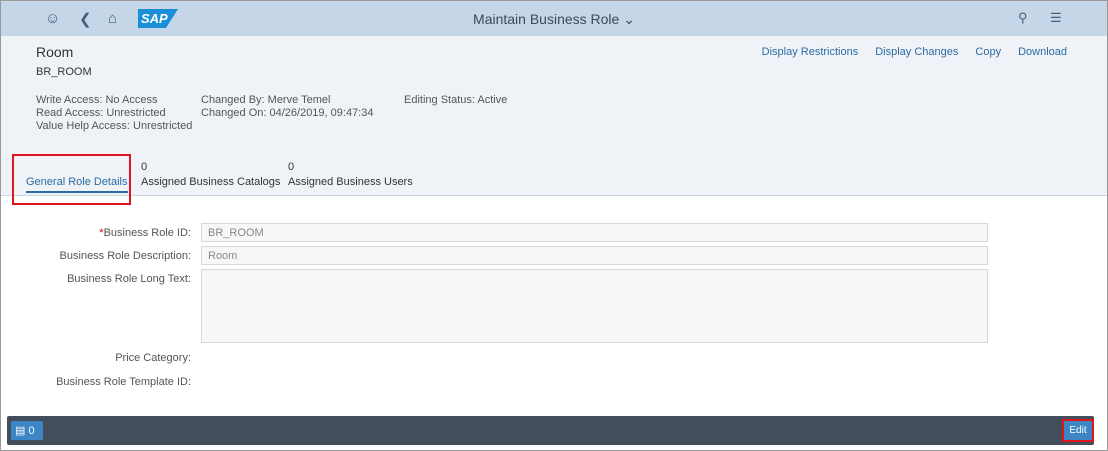 The height and width of the screenshot is (451, 1108). I want to click on price-category-label: Price Category:, so click(153, 358).